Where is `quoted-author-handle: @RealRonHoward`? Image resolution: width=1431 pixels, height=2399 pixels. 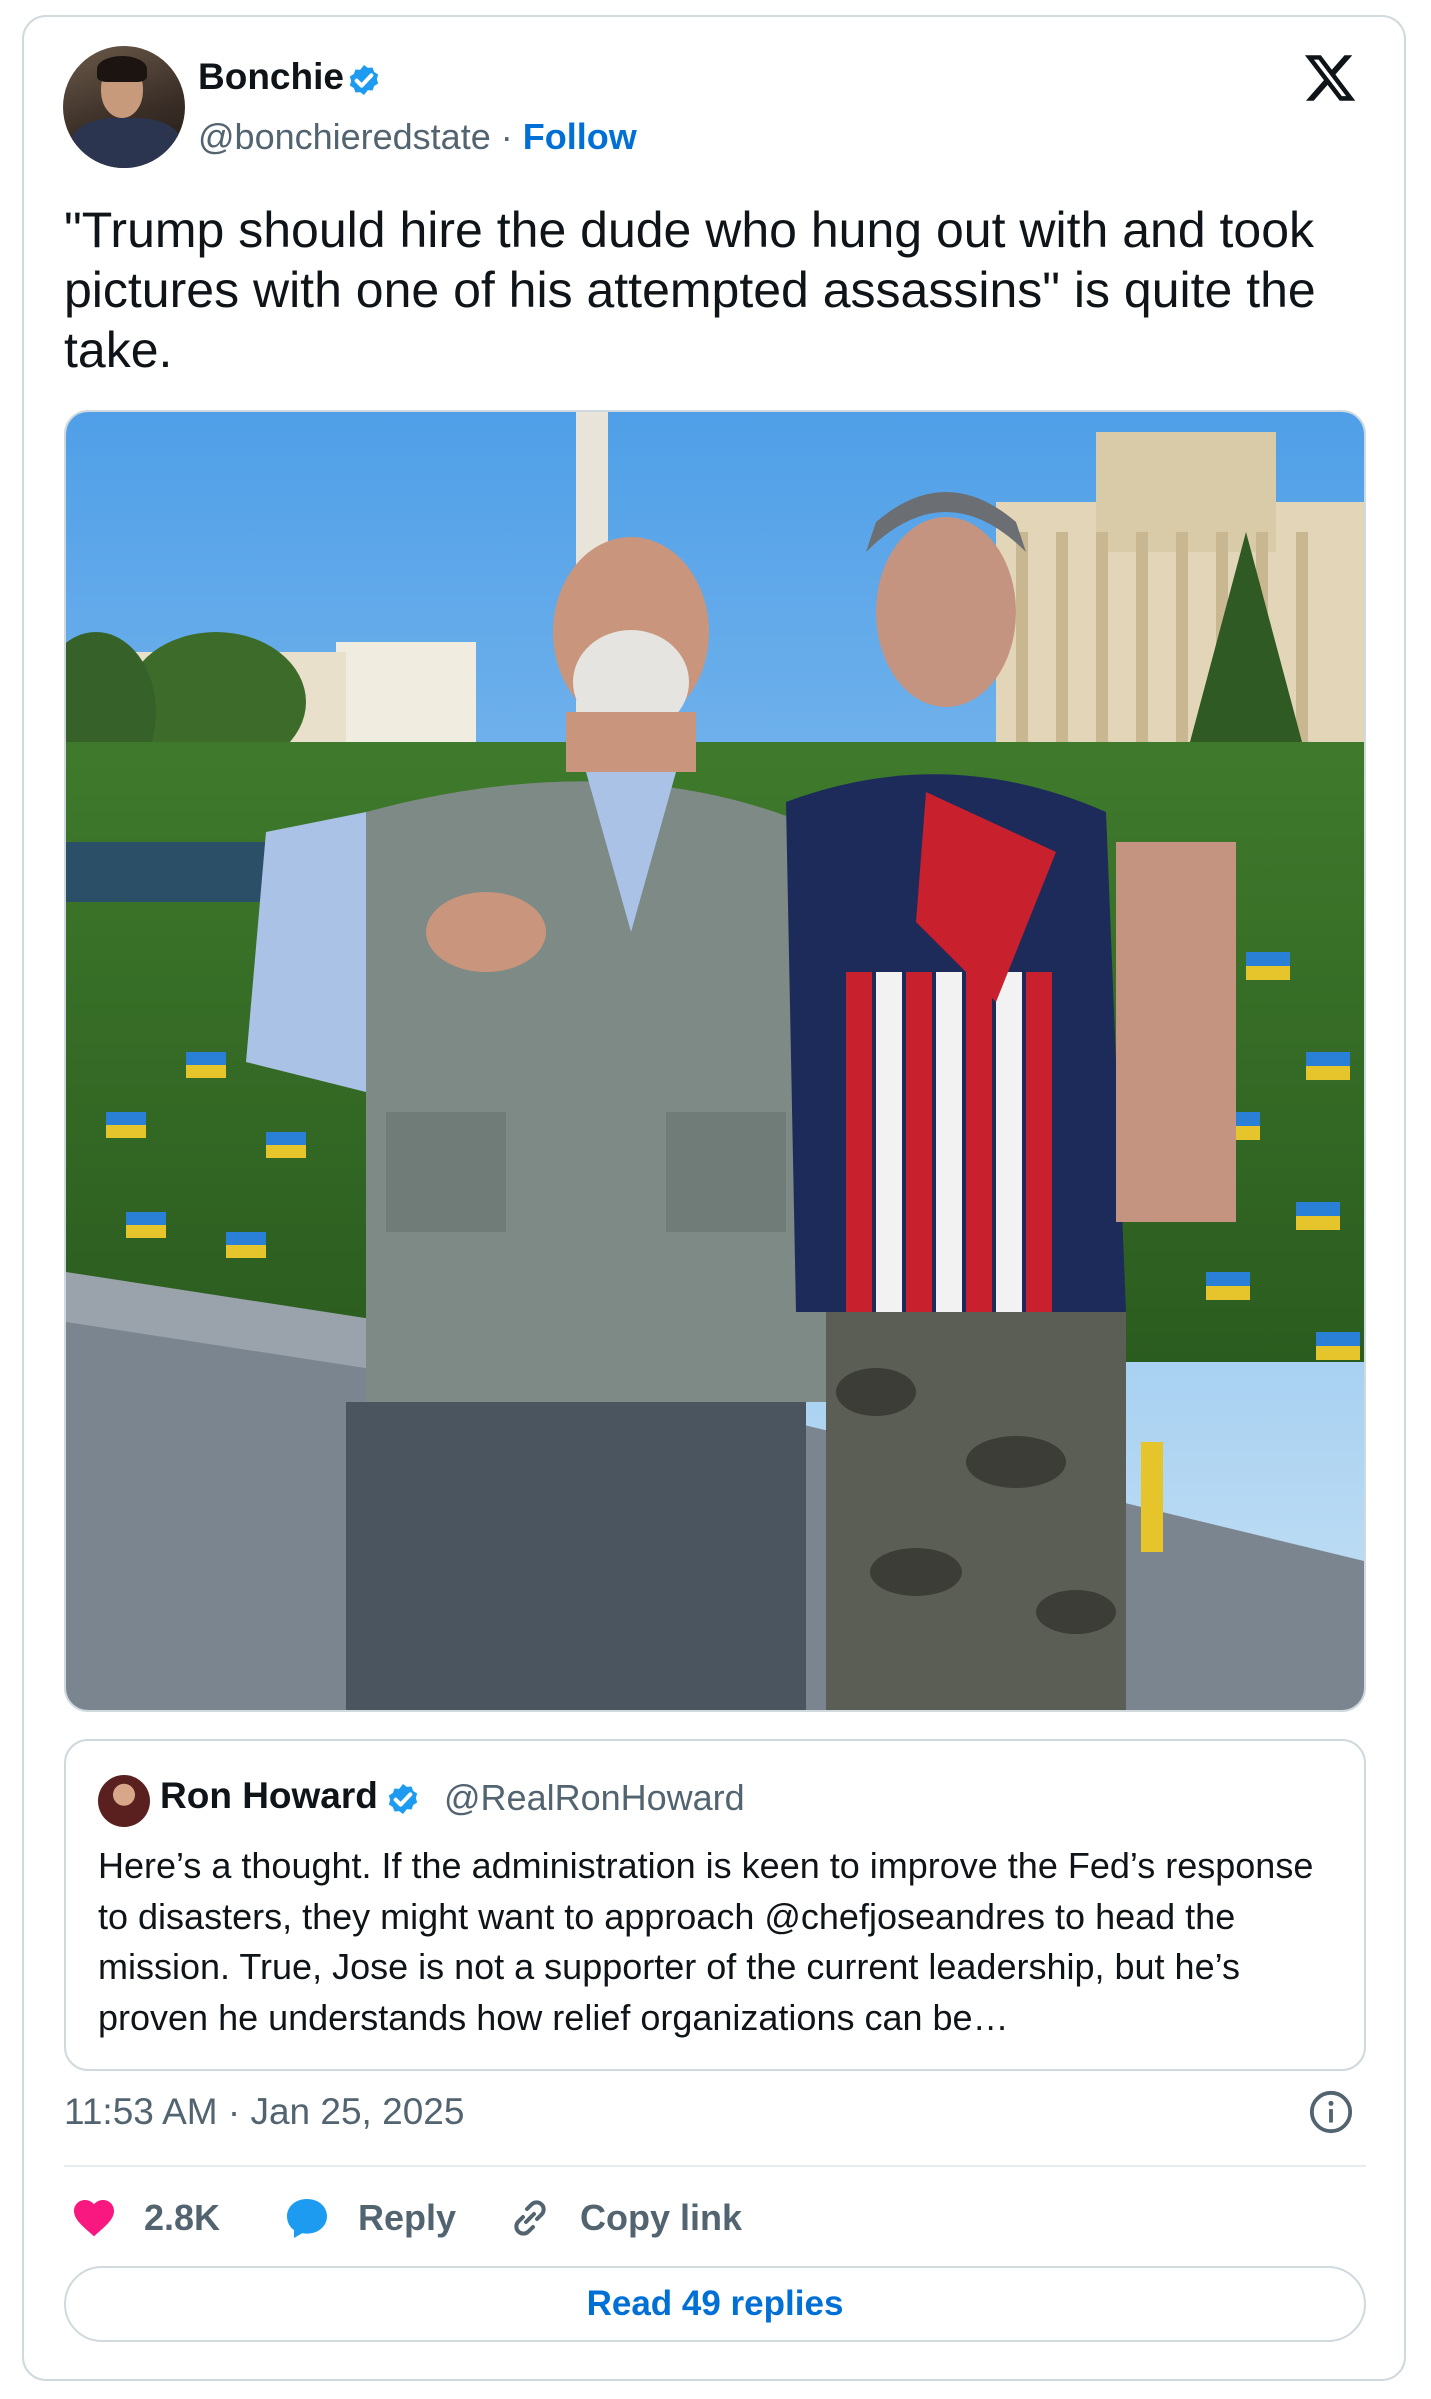 quoted-author-handle: @RealRonHoward is located at coordinates (594, 1798).